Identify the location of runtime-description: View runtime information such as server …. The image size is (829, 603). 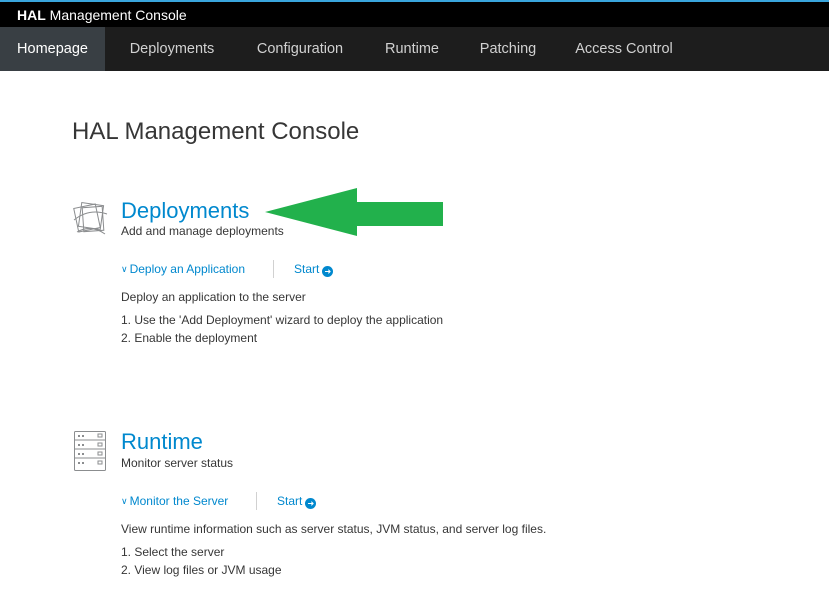
(334, 529).